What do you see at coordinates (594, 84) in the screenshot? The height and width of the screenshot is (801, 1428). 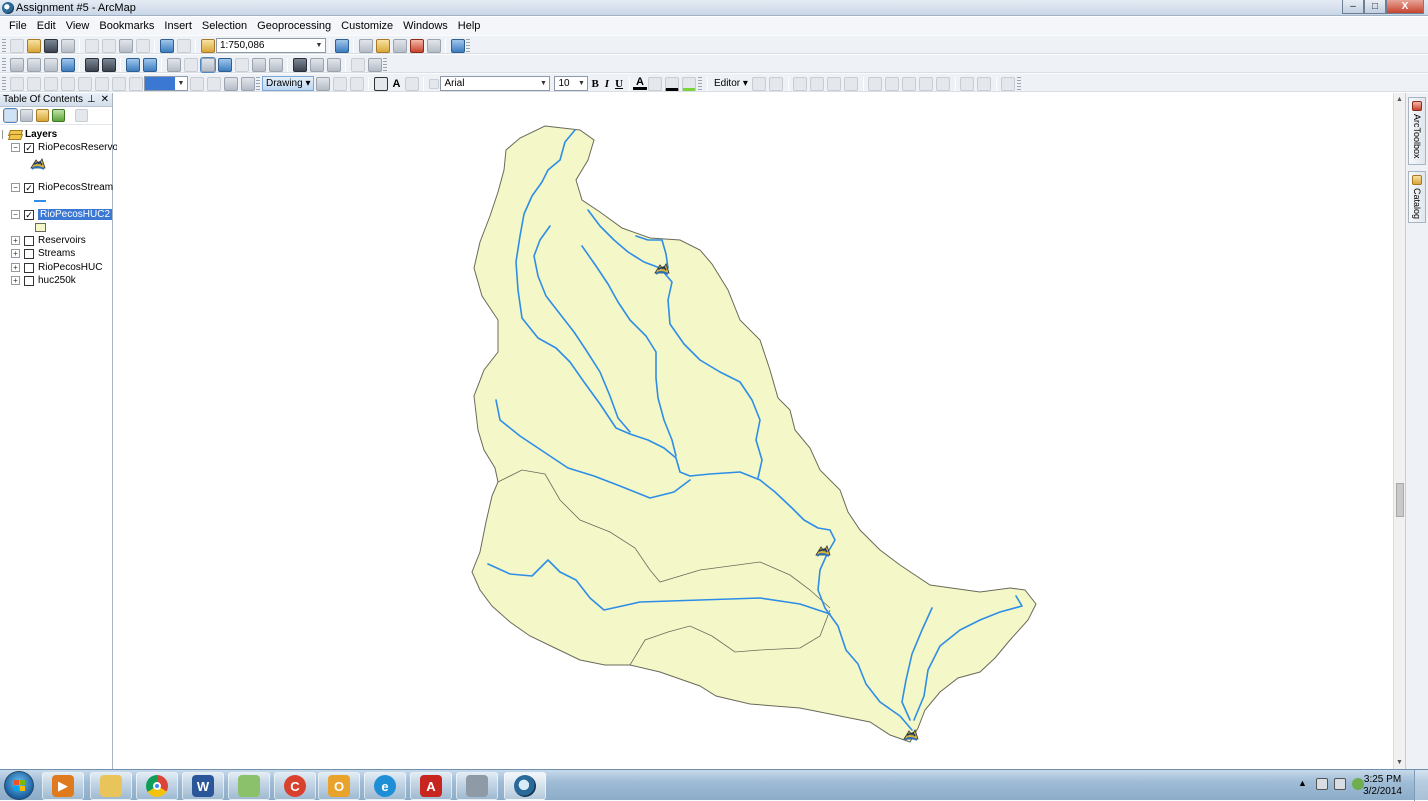 I see `bold-button: B` at bounding box center [594, 84].